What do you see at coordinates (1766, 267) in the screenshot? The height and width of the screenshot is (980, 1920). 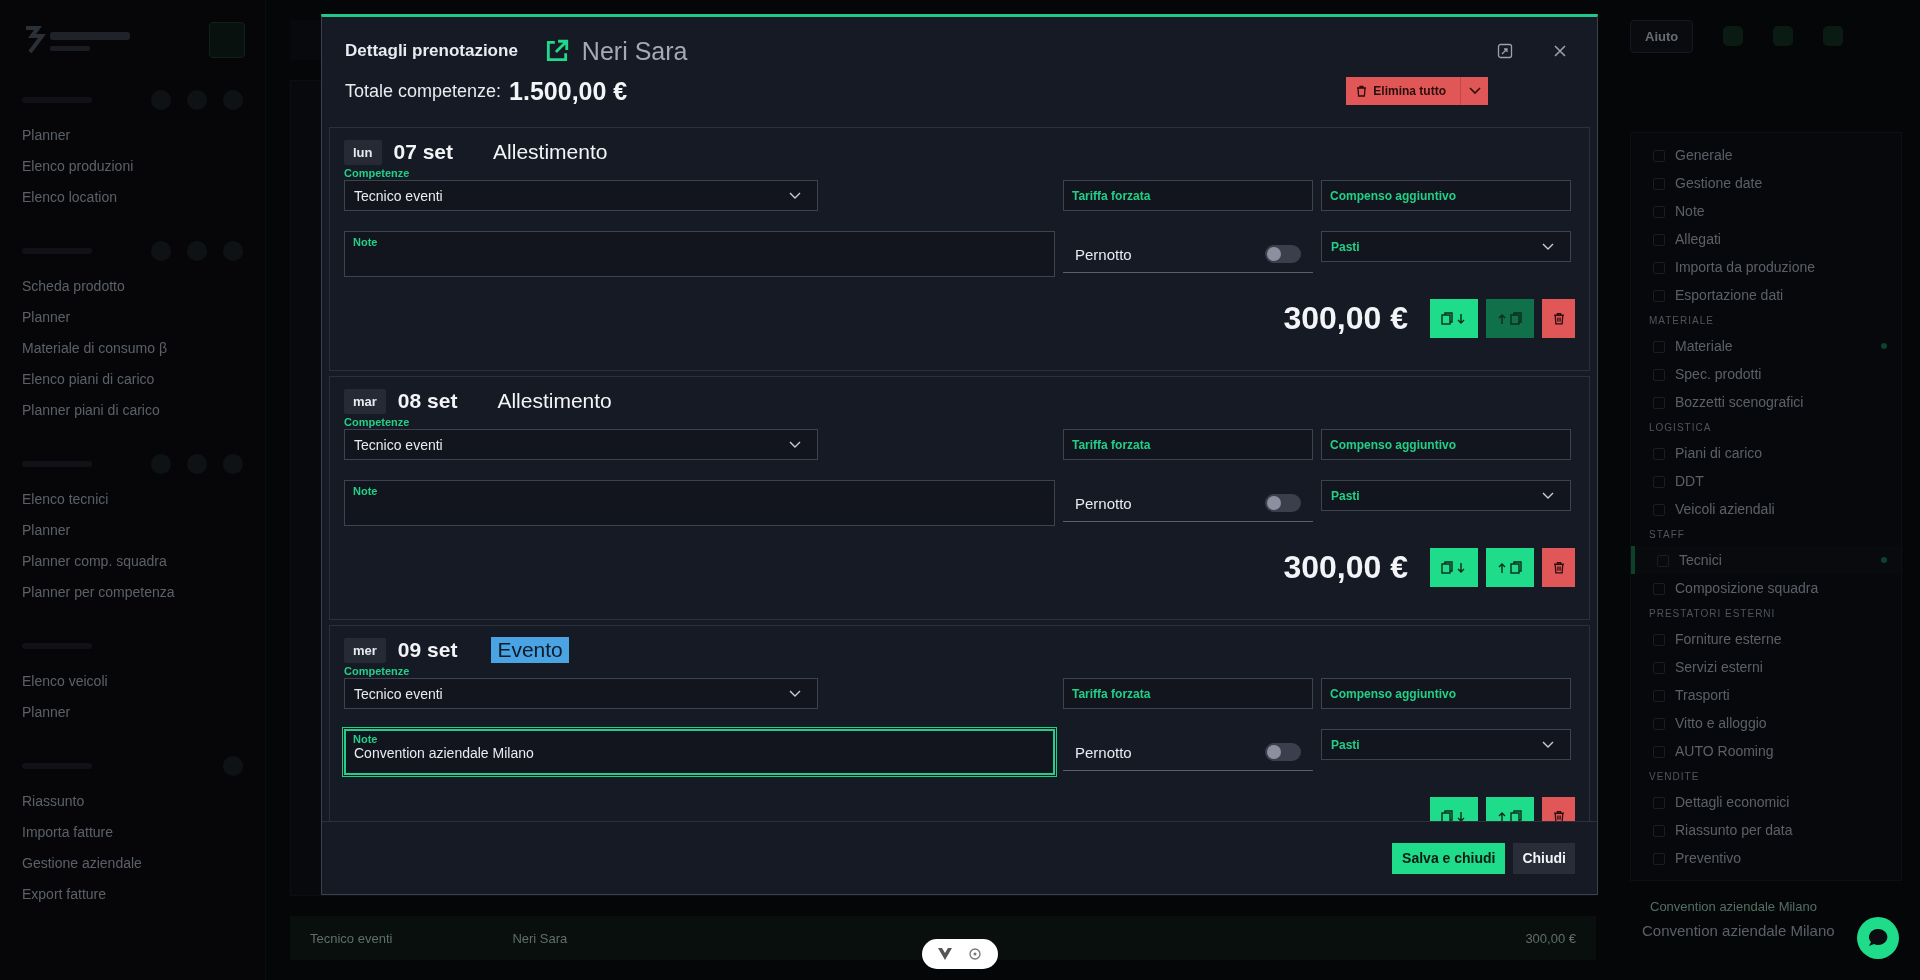 I see `menu-item: Importa da produzione` at bounding box center [1766, 267].